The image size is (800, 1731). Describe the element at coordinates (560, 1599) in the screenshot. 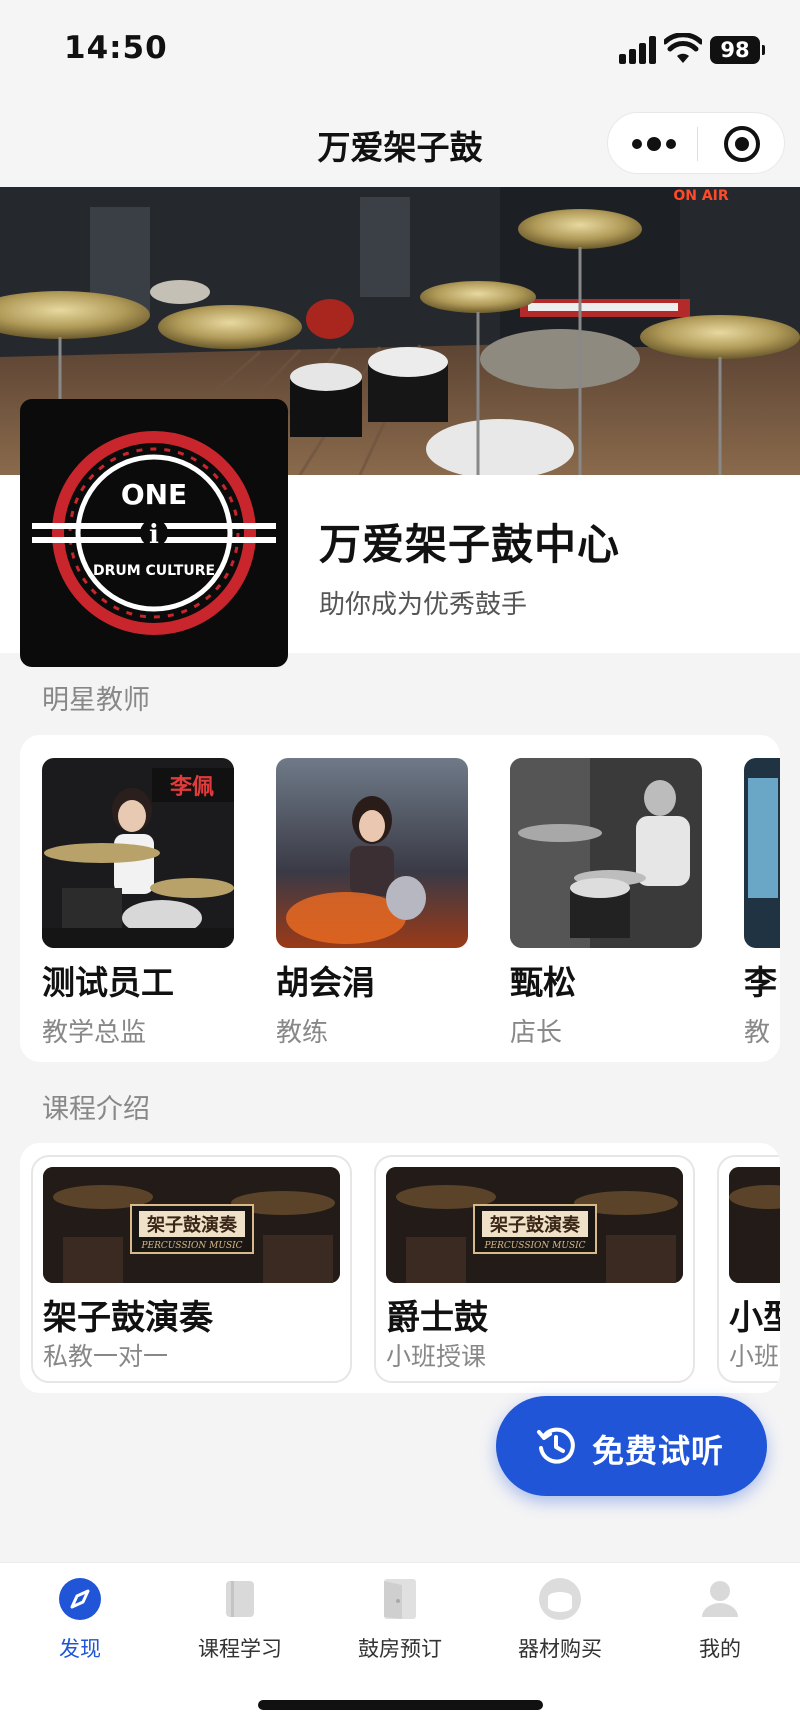

I see `drum-icon` at that location.